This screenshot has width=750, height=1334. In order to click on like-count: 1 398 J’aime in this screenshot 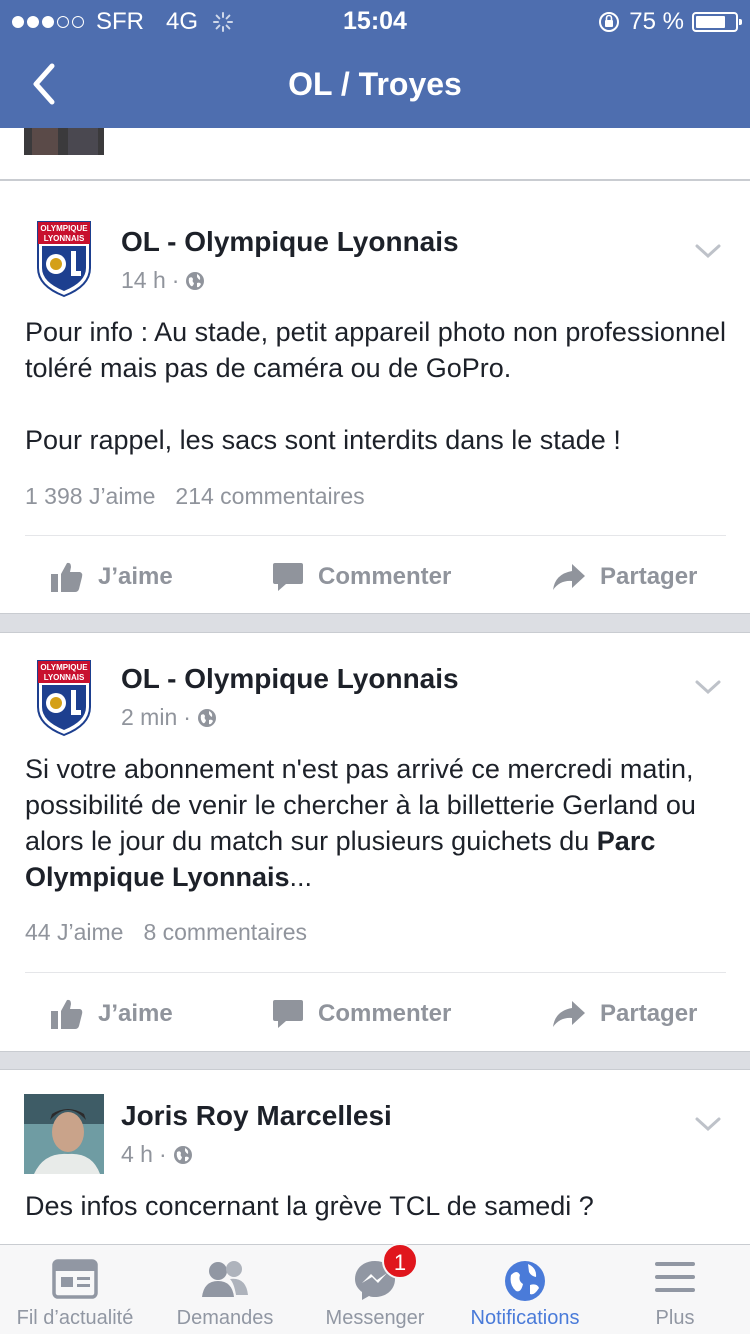, I will do `click(90, 496)`.